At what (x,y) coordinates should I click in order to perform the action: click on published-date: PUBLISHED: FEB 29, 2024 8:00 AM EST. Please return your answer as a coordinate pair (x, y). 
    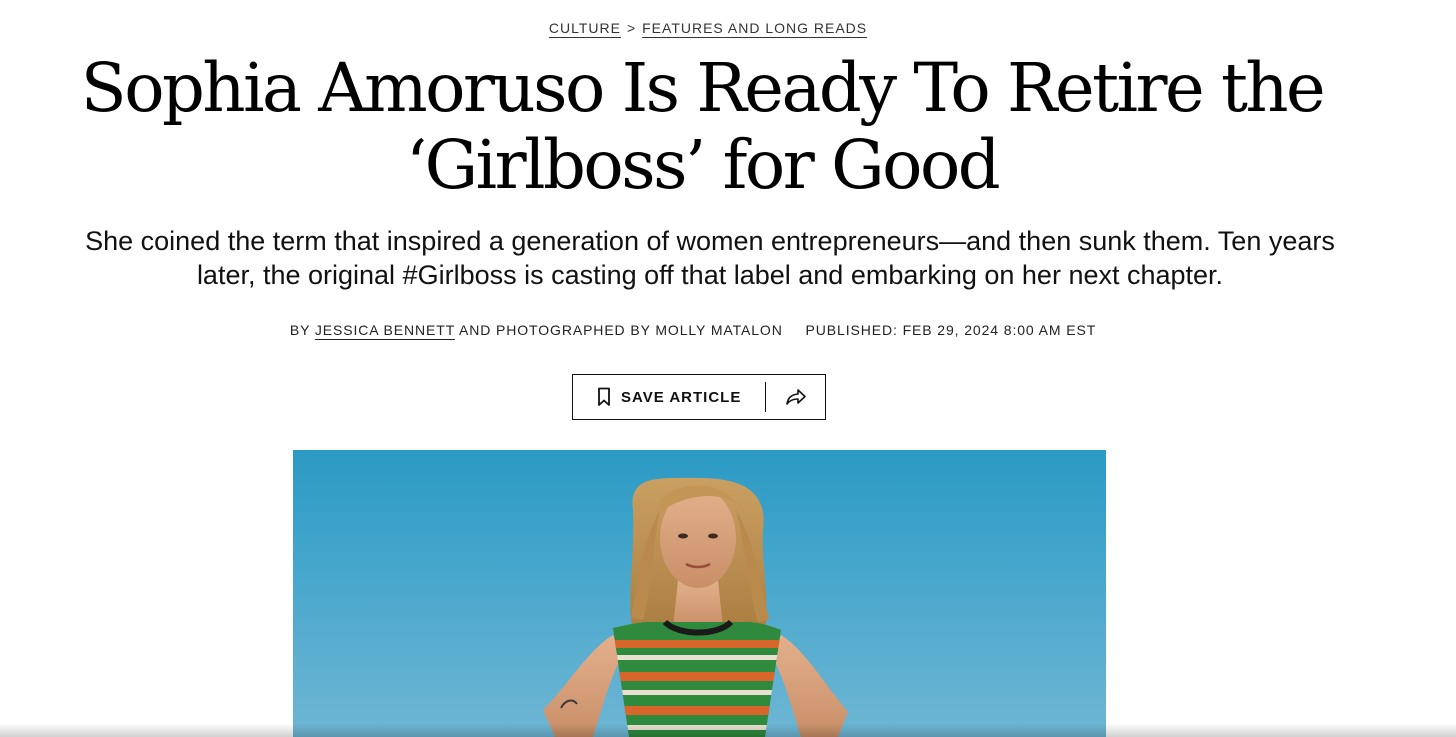
    Looking at the image, I should click on (951, 330).